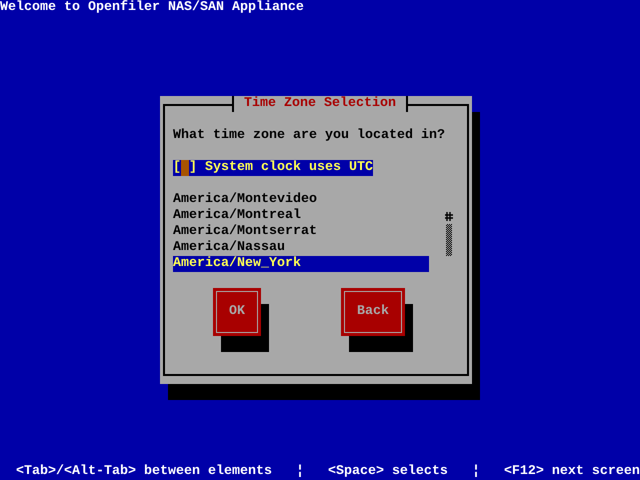  Describe the element at coordinates (301, 264) in the screenshot. I see `timezone-item: America/New_York` at that location.